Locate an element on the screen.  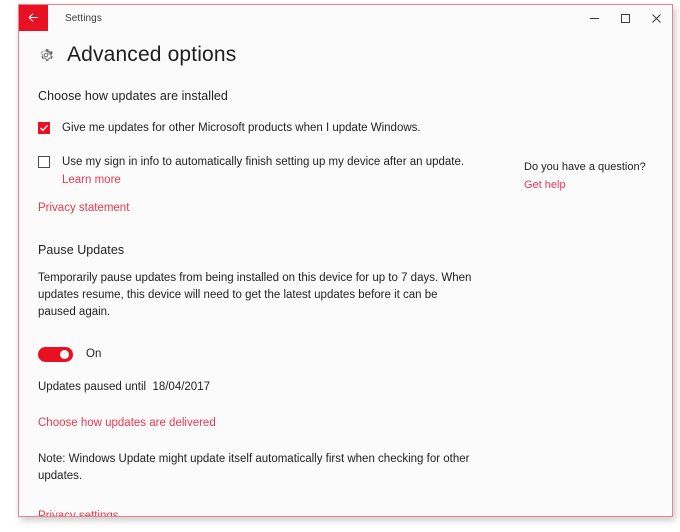
close-icon is located at coordinates (656, 18).